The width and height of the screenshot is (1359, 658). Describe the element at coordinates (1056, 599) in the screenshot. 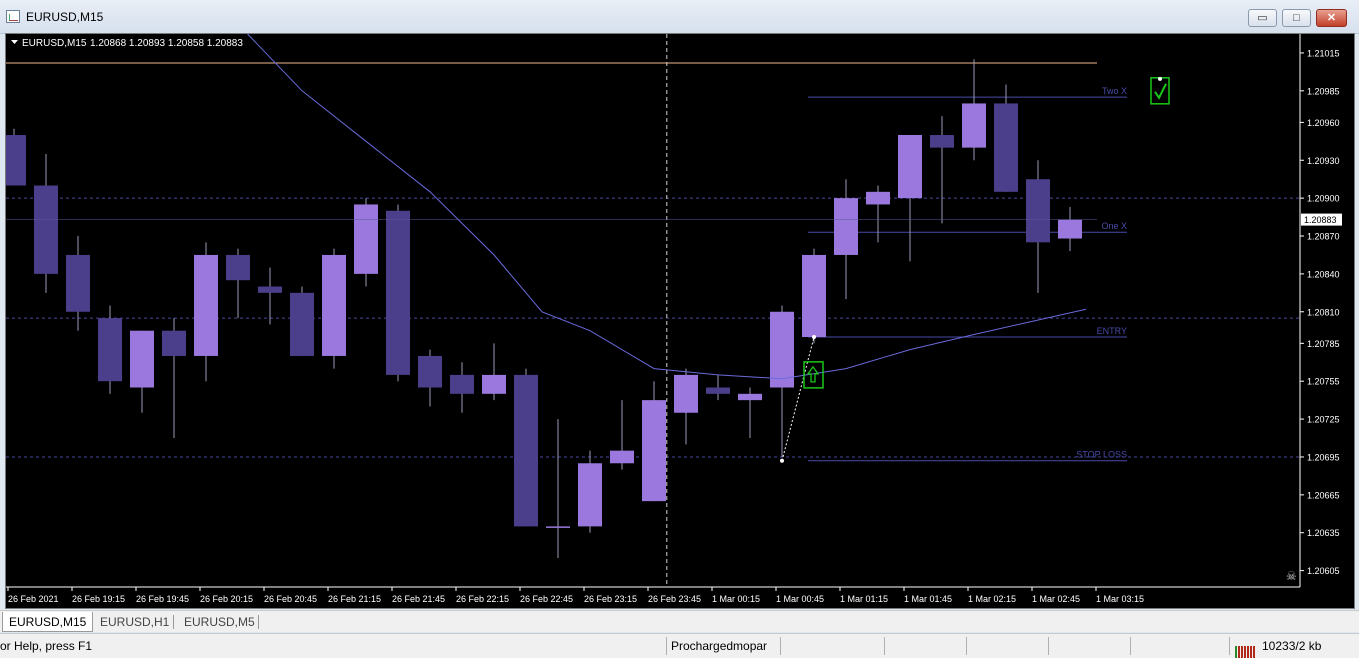

I see `time-tick-label: 1 Mar 02:45` at that location.